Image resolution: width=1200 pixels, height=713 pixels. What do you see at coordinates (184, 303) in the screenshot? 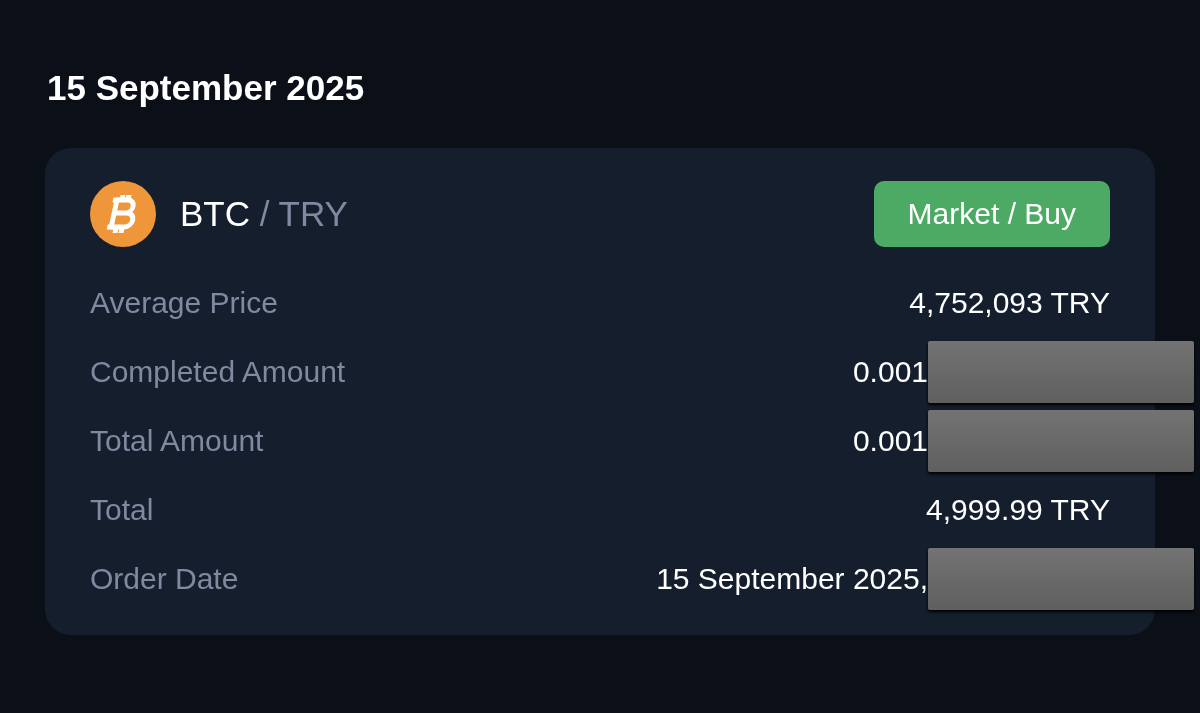
I see `detail-label: Average Price` at bounding box center [184, 303].